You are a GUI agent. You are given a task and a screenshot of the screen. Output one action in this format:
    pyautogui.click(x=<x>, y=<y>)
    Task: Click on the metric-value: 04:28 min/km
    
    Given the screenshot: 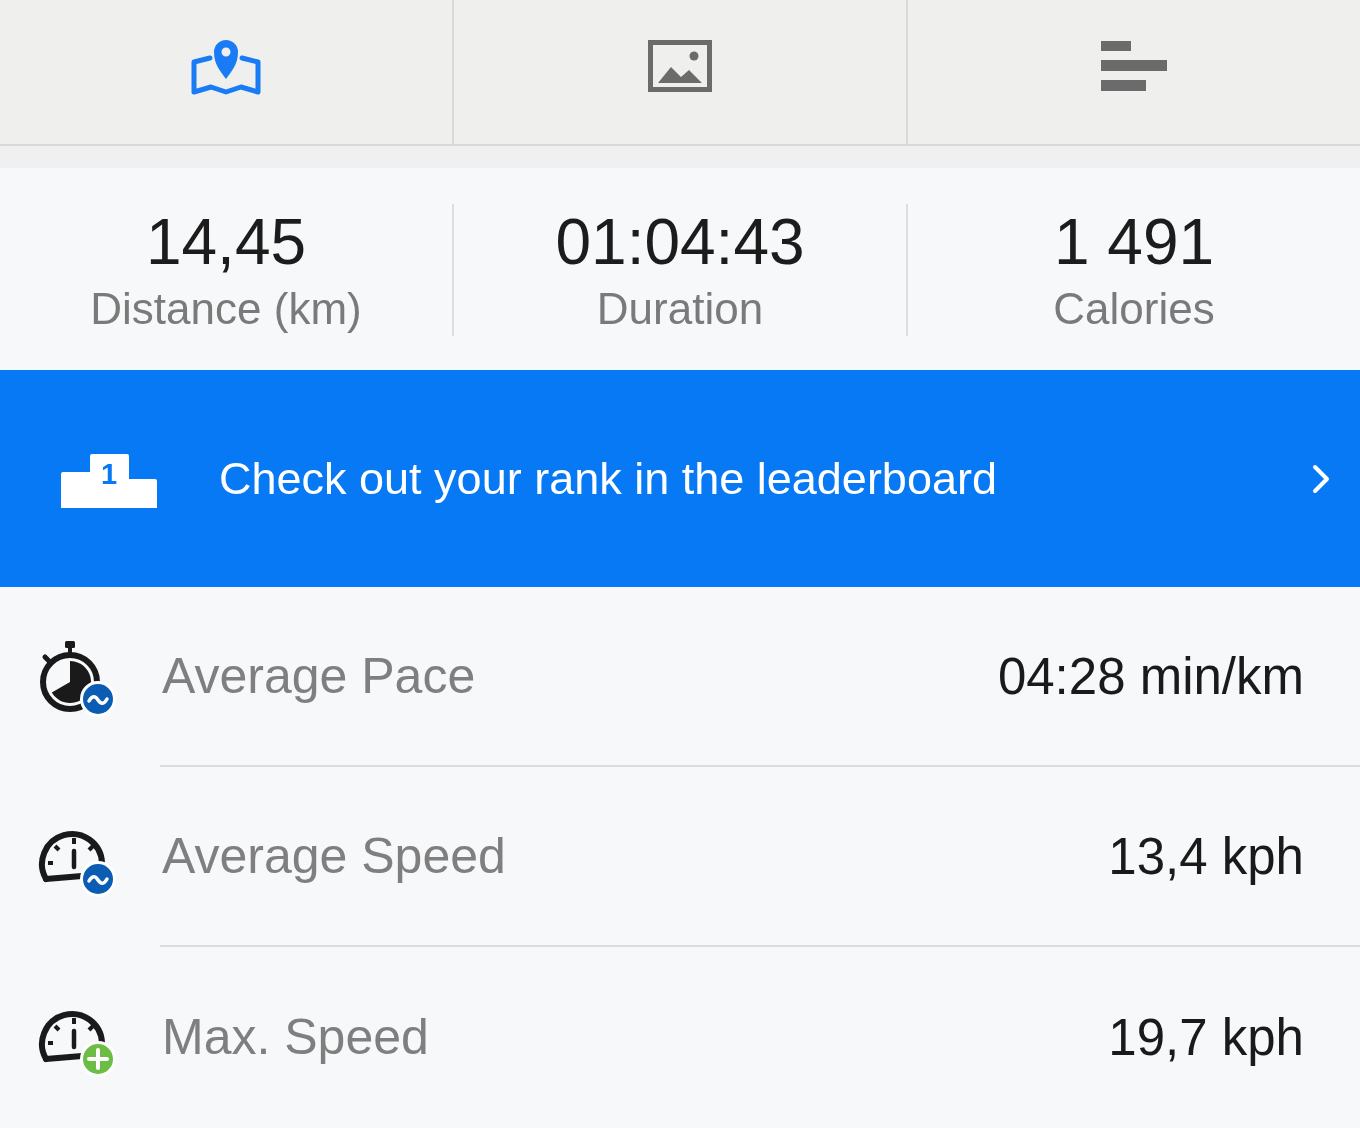 What is the action you would take?
    pyautogui.click(x=1150, y=676)
    